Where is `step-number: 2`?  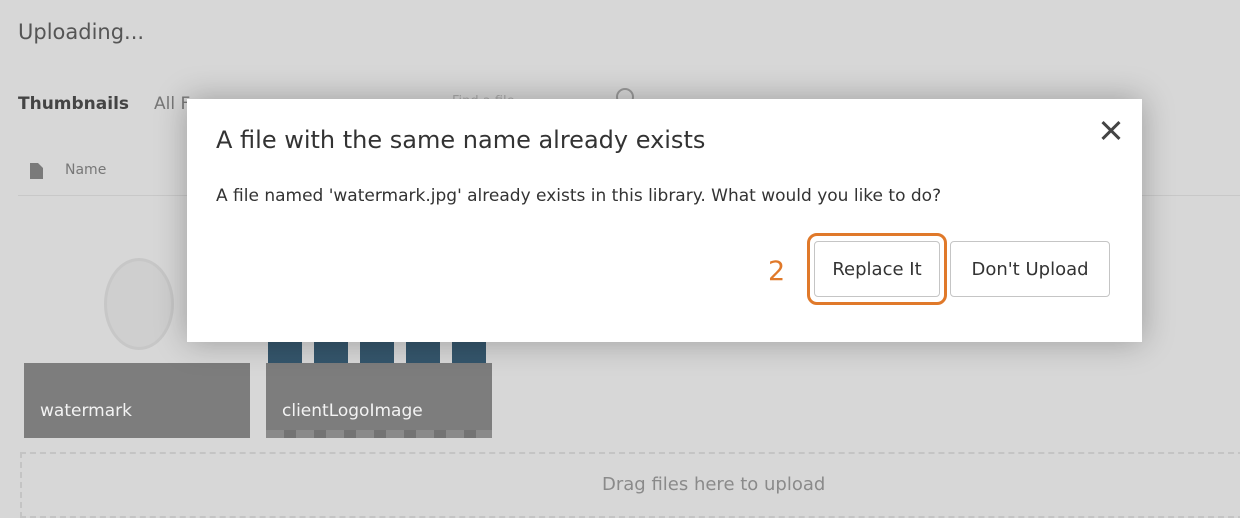
step-number: 2 is located at coordinates (777, 271).